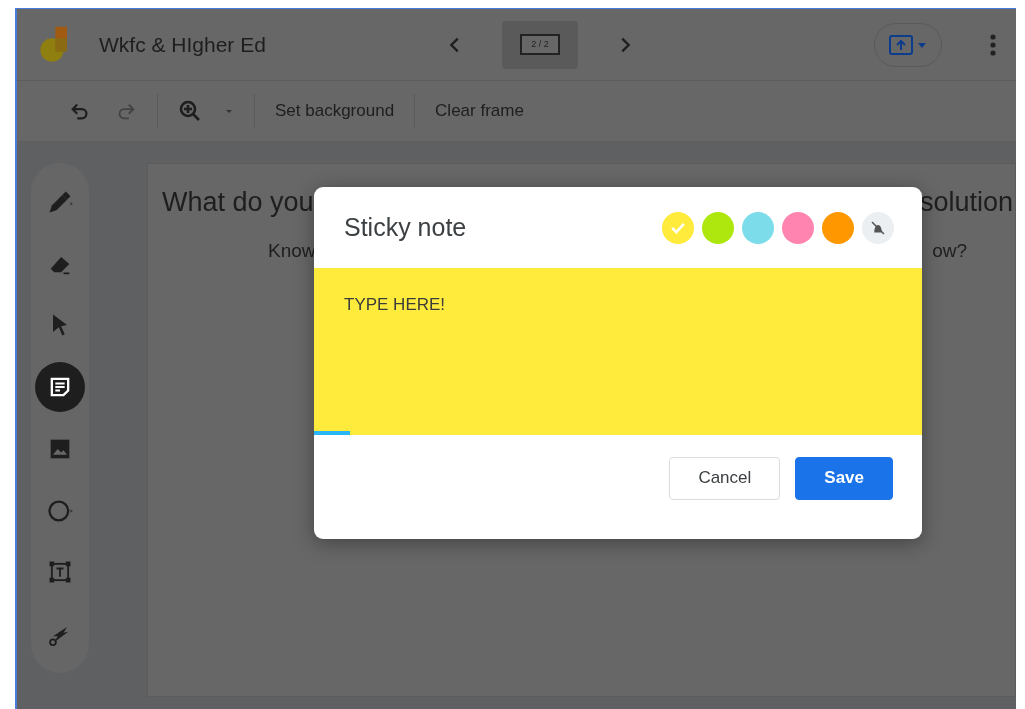 The height and width of the screenshot is (709, 1025). I want to click on dialog-title: Sticky note, so click(405, 227).